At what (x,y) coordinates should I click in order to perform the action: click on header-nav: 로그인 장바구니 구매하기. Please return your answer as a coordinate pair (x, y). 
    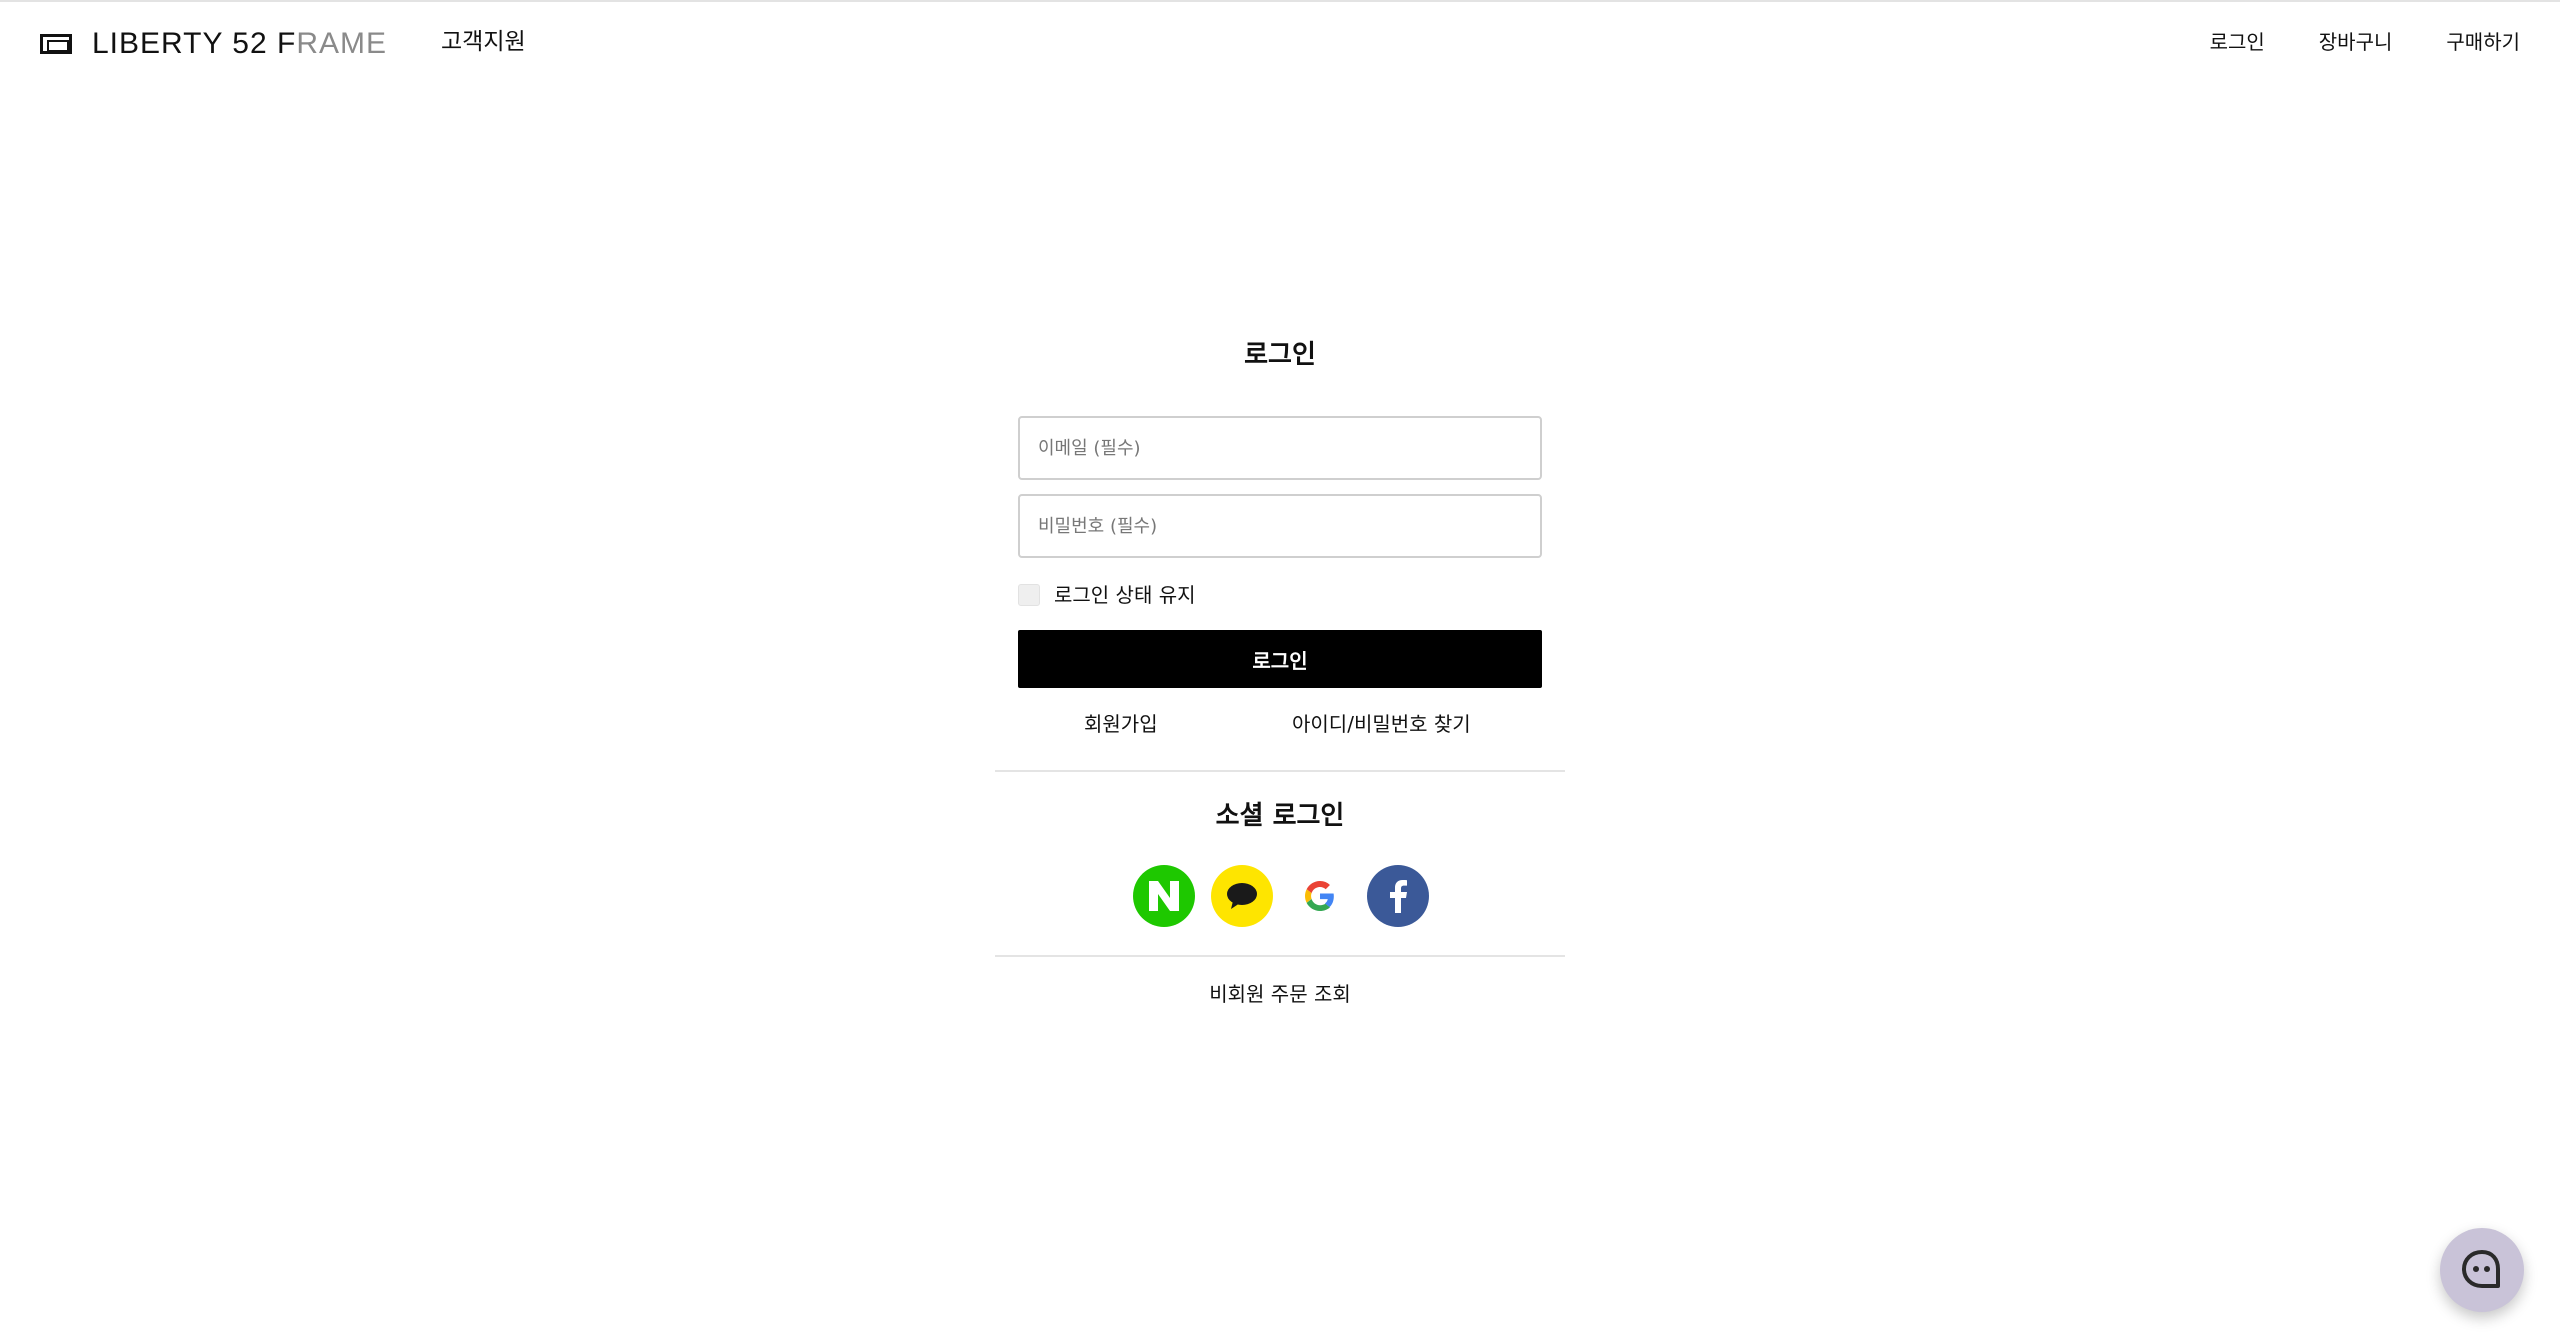
    Looking at the image, I should click on (2338, 42).